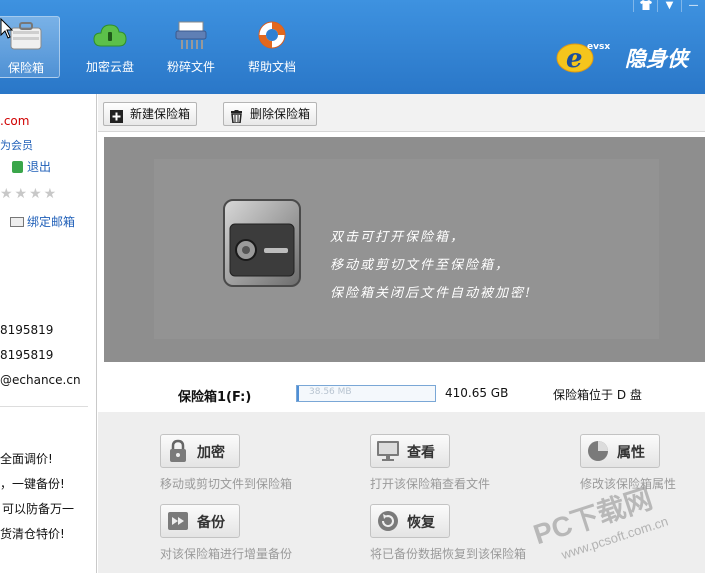 This screenshot has height=573, width=705. I want to click on restore-icon, so click(388, 521).